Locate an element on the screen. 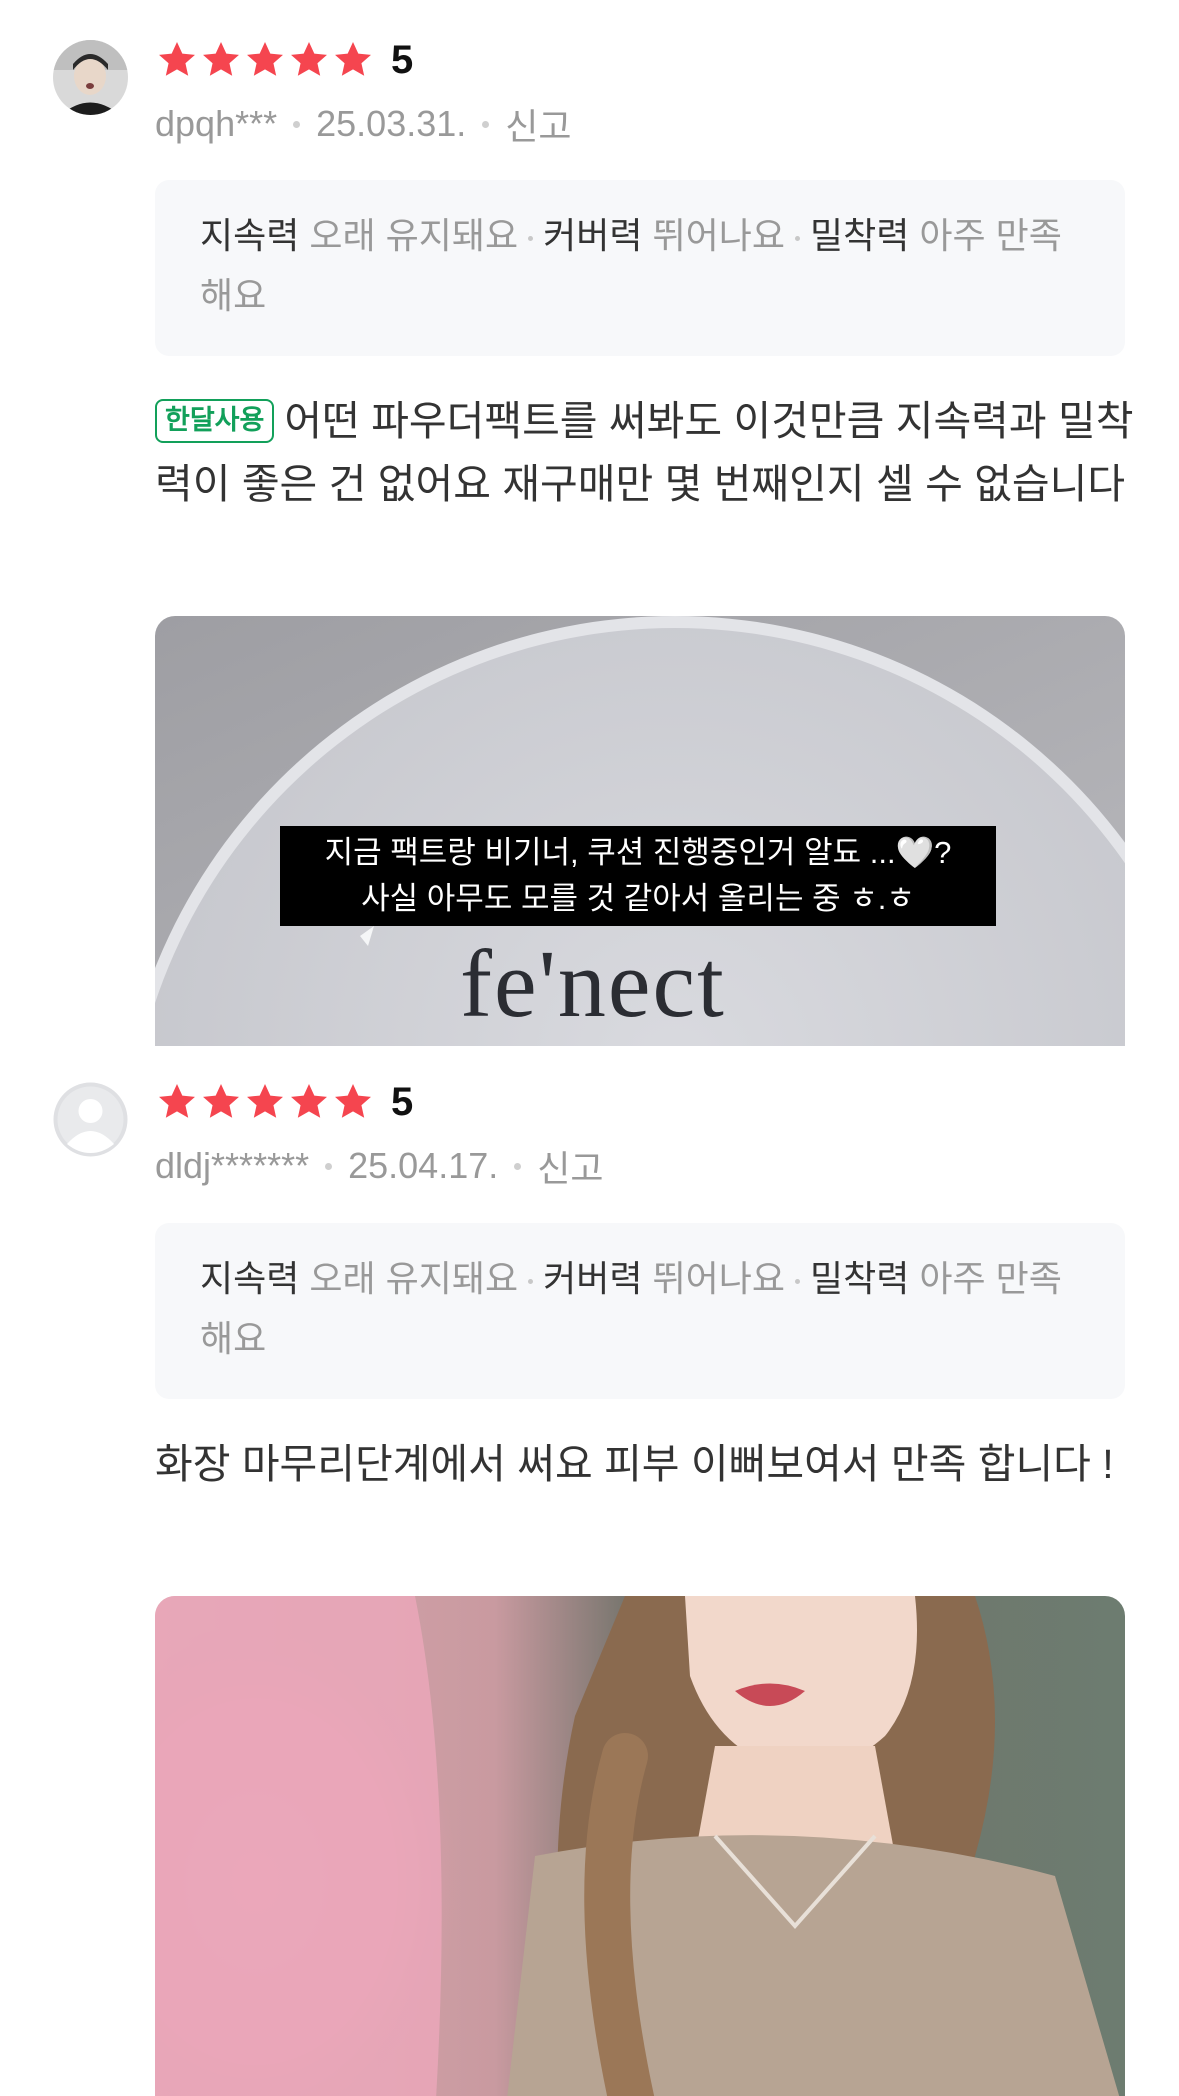  reviewer-name: dpqh*** is located at coordinates (216, 123).